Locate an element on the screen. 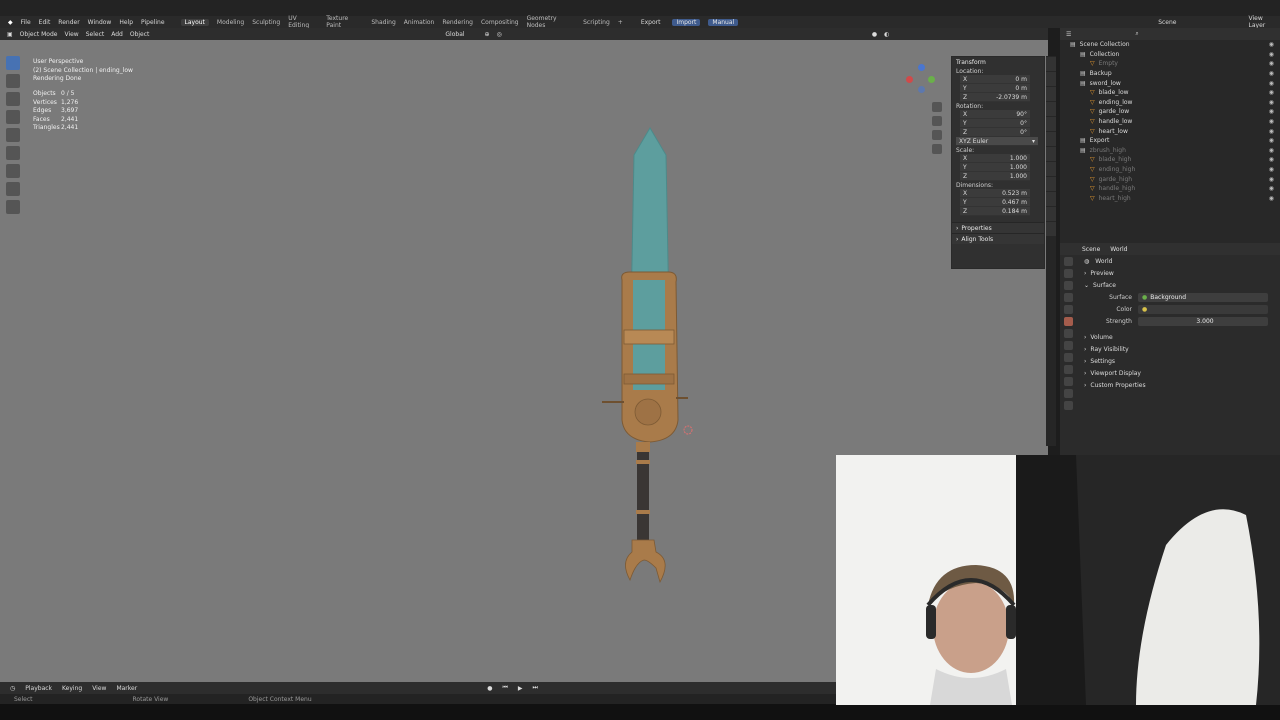 This screenshot has height=720, width=1280. preview-section: › Preview is located at coordinates (1170, 273).